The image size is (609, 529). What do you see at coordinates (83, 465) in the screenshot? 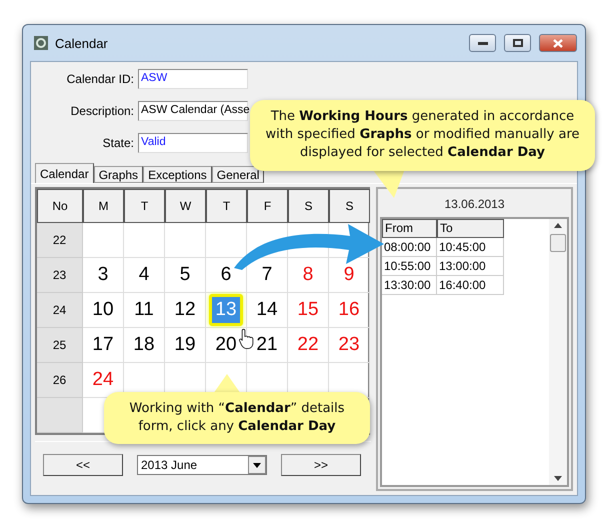
I see `previous-button: <<` at bounding box center [83, 465].